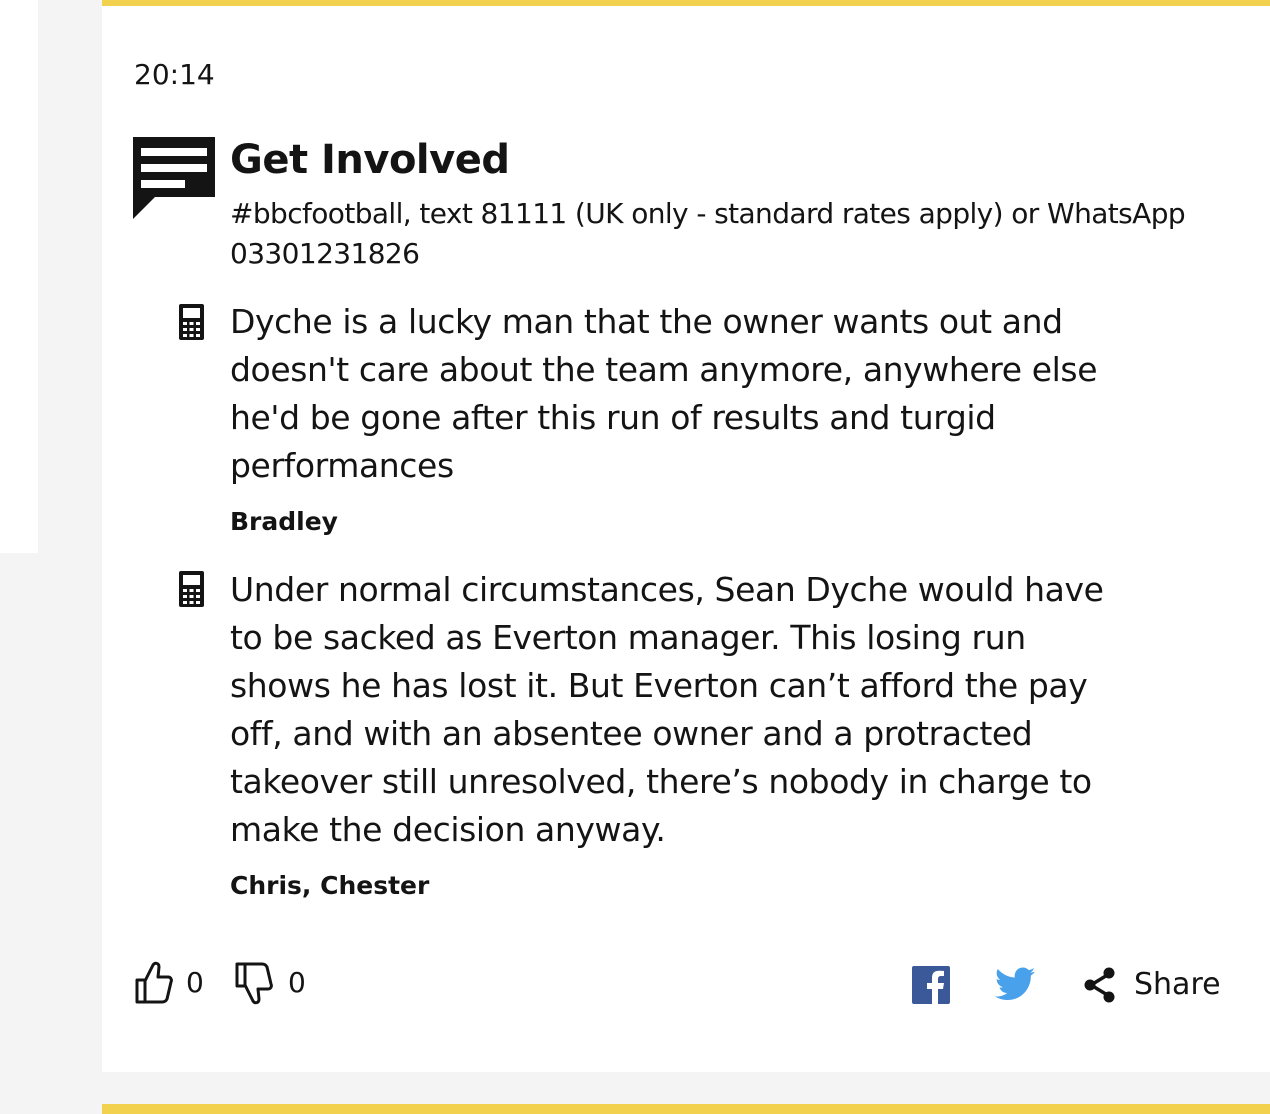  Describe the element at coordinates (1100, 985) in the screenshot. I see `share-icon` at that location.